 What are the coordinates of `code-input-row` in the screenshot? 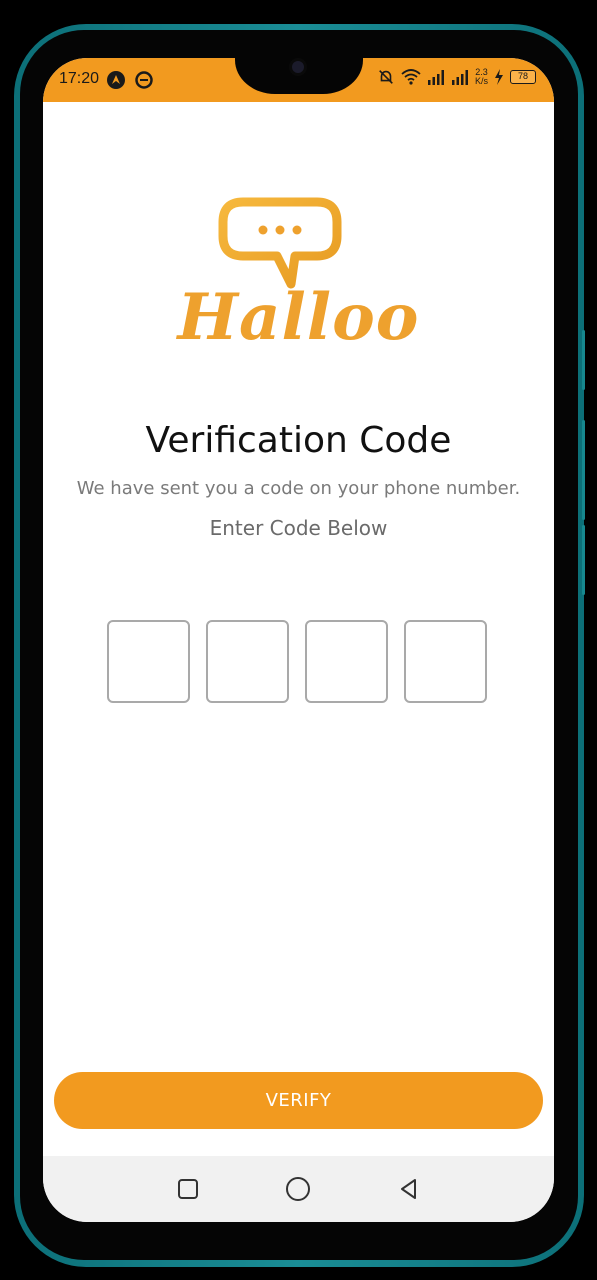 It's located at (297, 661).